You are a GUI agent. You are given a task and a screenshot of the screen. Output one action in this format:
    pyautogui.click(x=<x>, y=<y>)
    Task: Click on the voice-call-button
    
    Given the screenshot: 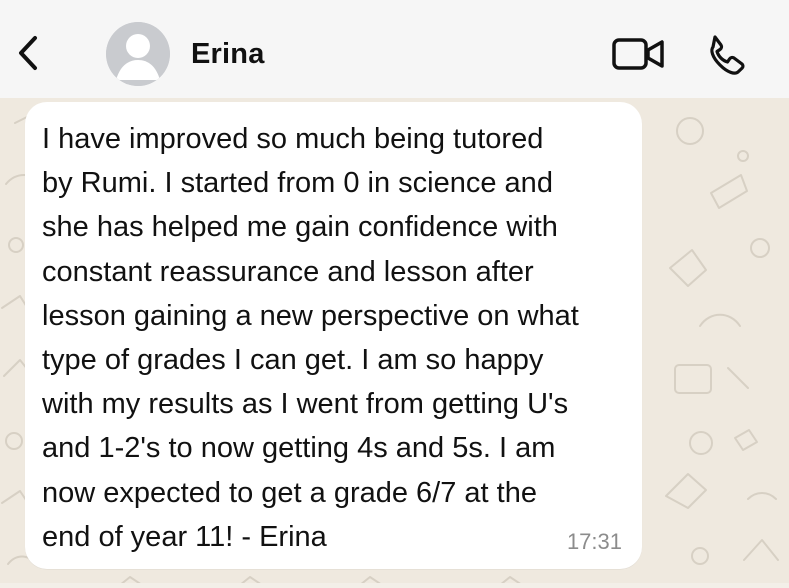 What is the action you would take?
    pyautogui.click(x=724, y=55)
    